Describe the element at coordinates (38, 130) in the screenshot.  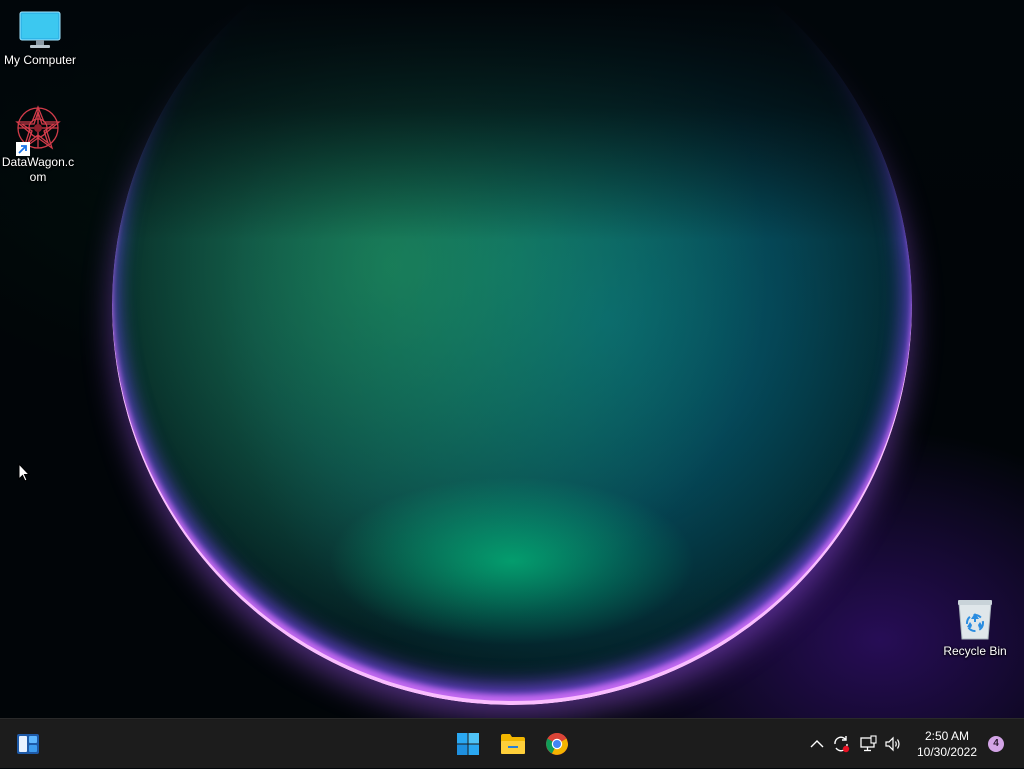
I see `datawagon-logo-icon` at that location.